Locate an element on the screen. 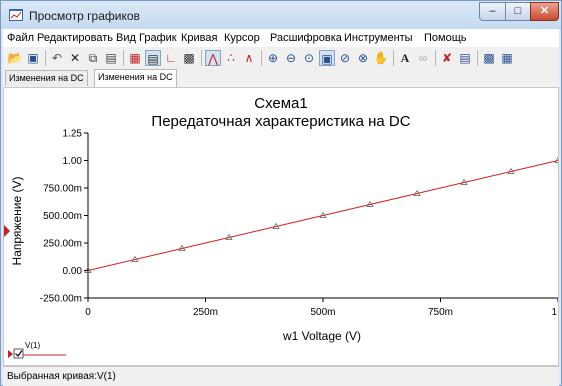  y-tick-label: -250.00m is located at coordinates (61, 299).